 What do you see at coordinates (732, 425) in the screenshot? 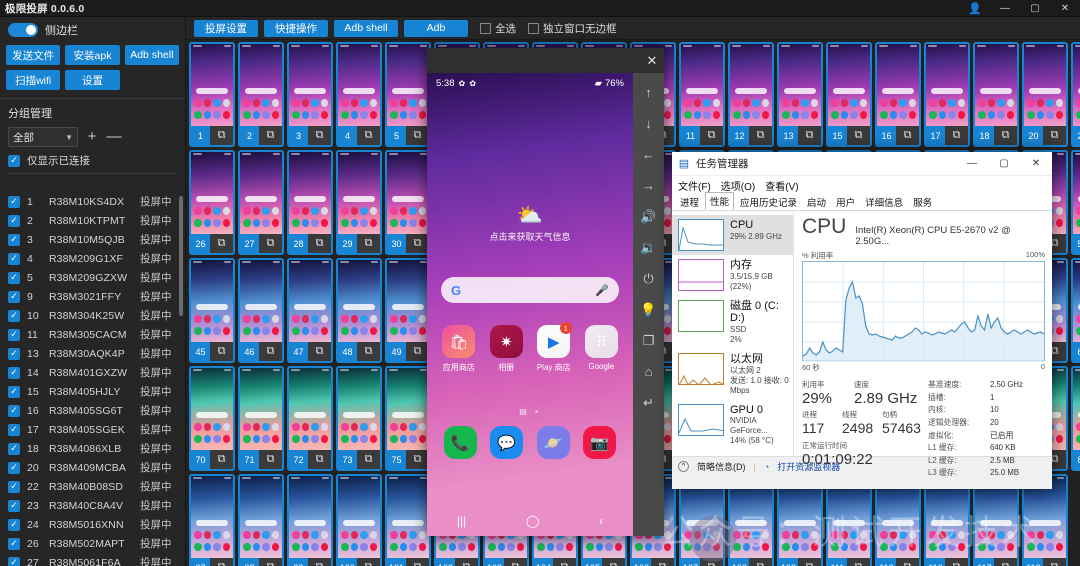
I see `resource-item-GPU 0: GPU 0 NVIDIA GeForce... 14% (58 °C)` at bounding box center [732, 425].